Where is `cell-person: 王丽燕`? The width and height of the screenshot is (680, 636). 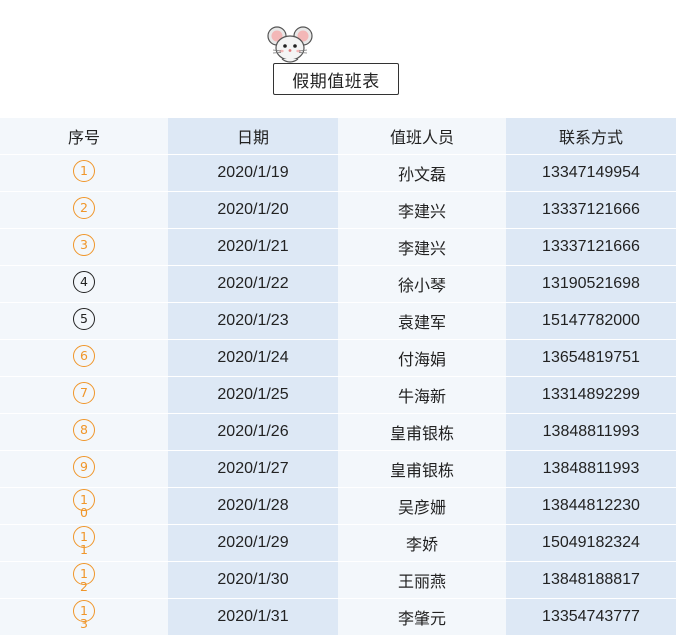 cell-person: 王丽燕 is located at coordinates (422, 580).